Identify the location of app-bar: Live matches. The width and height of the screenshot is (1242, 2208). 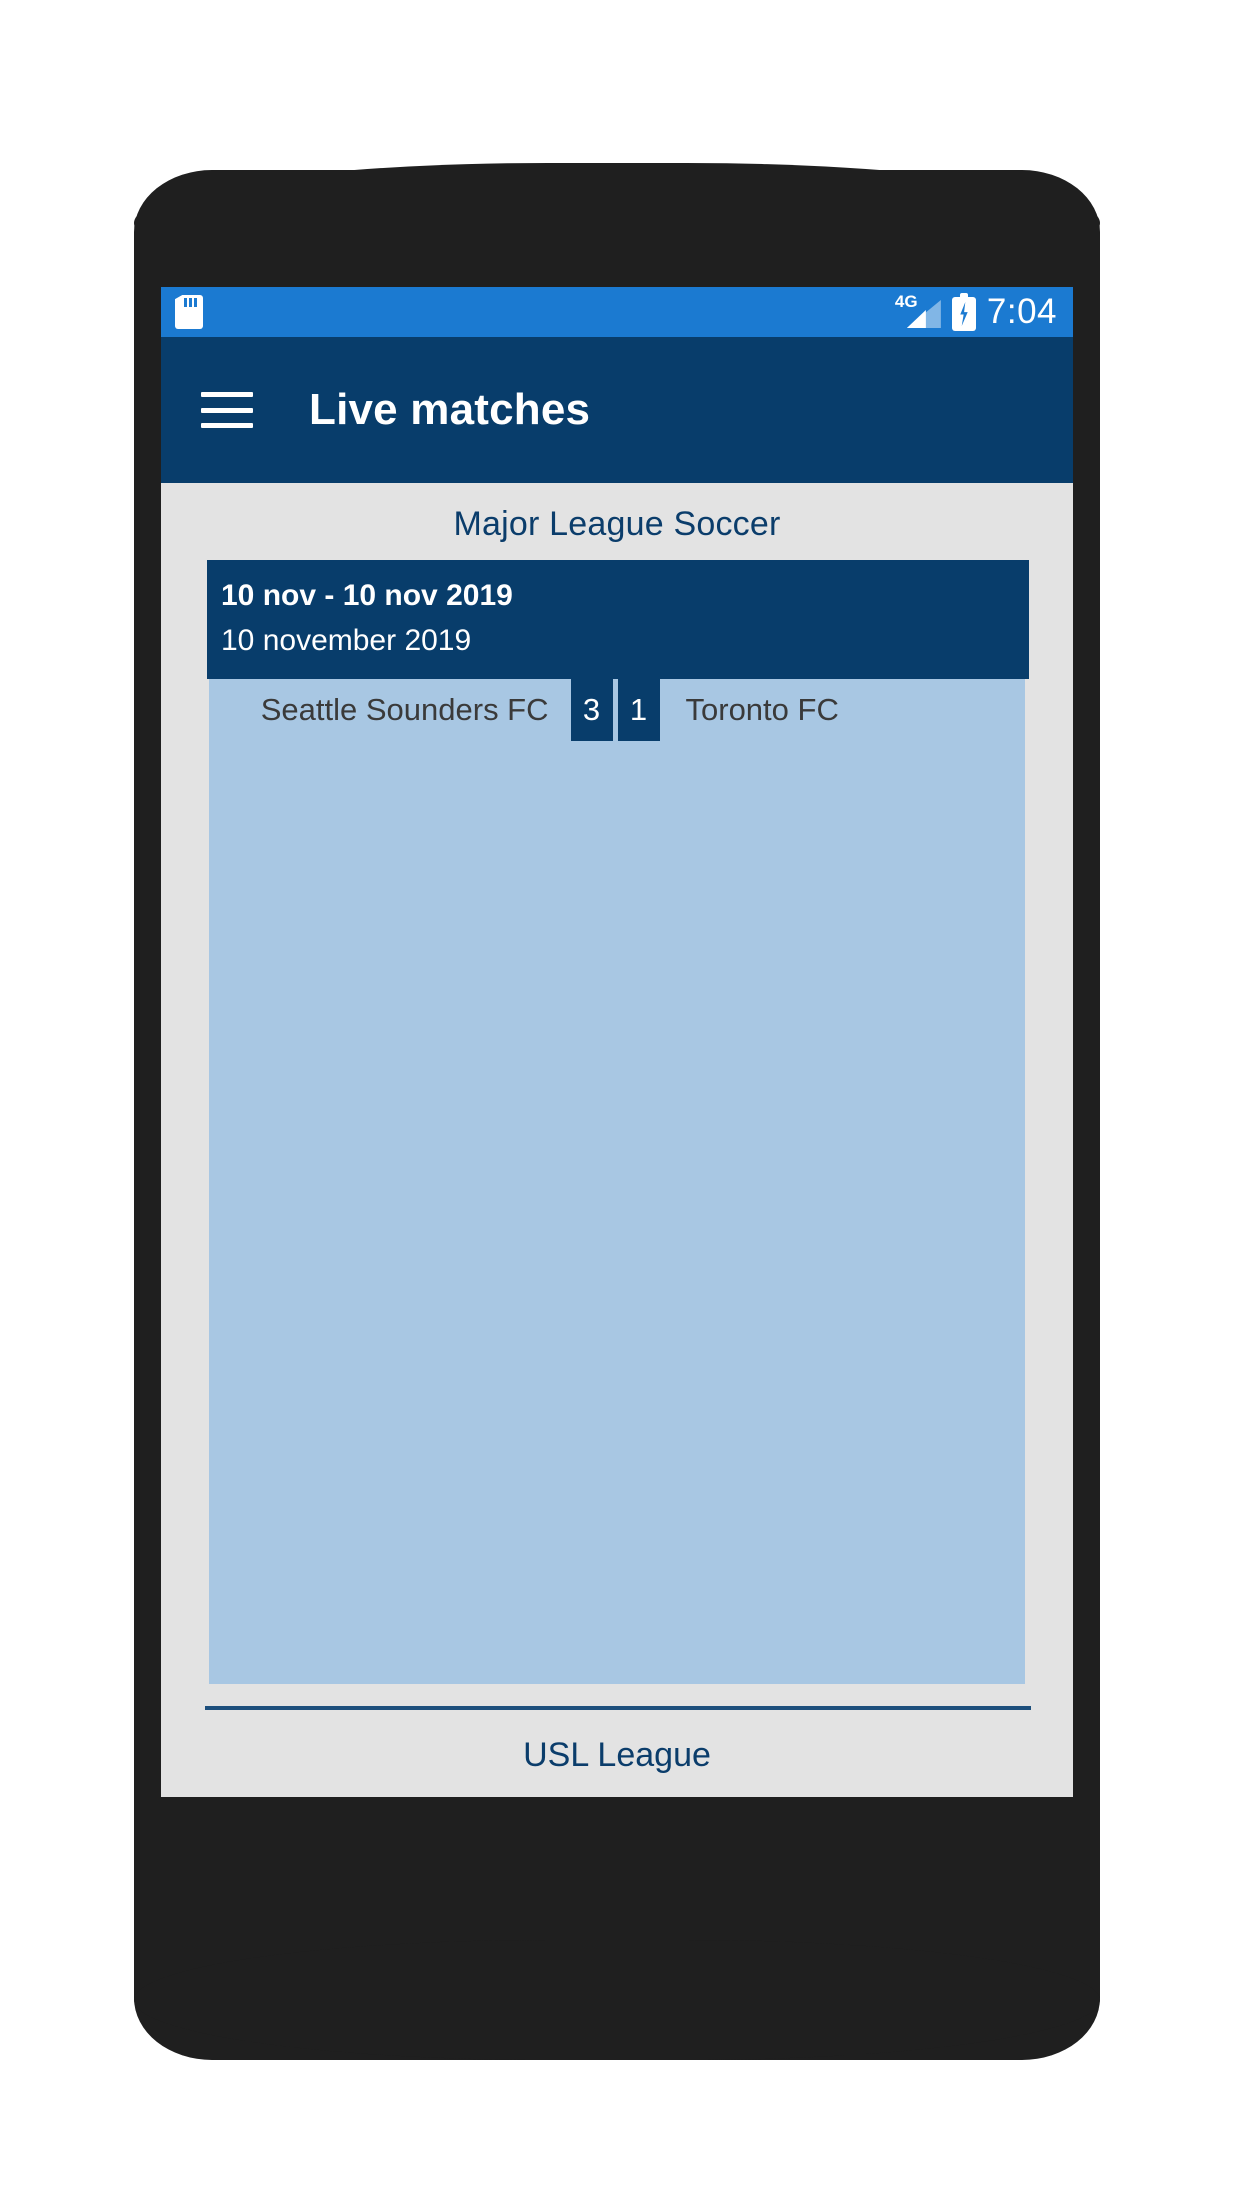
(617, 410).